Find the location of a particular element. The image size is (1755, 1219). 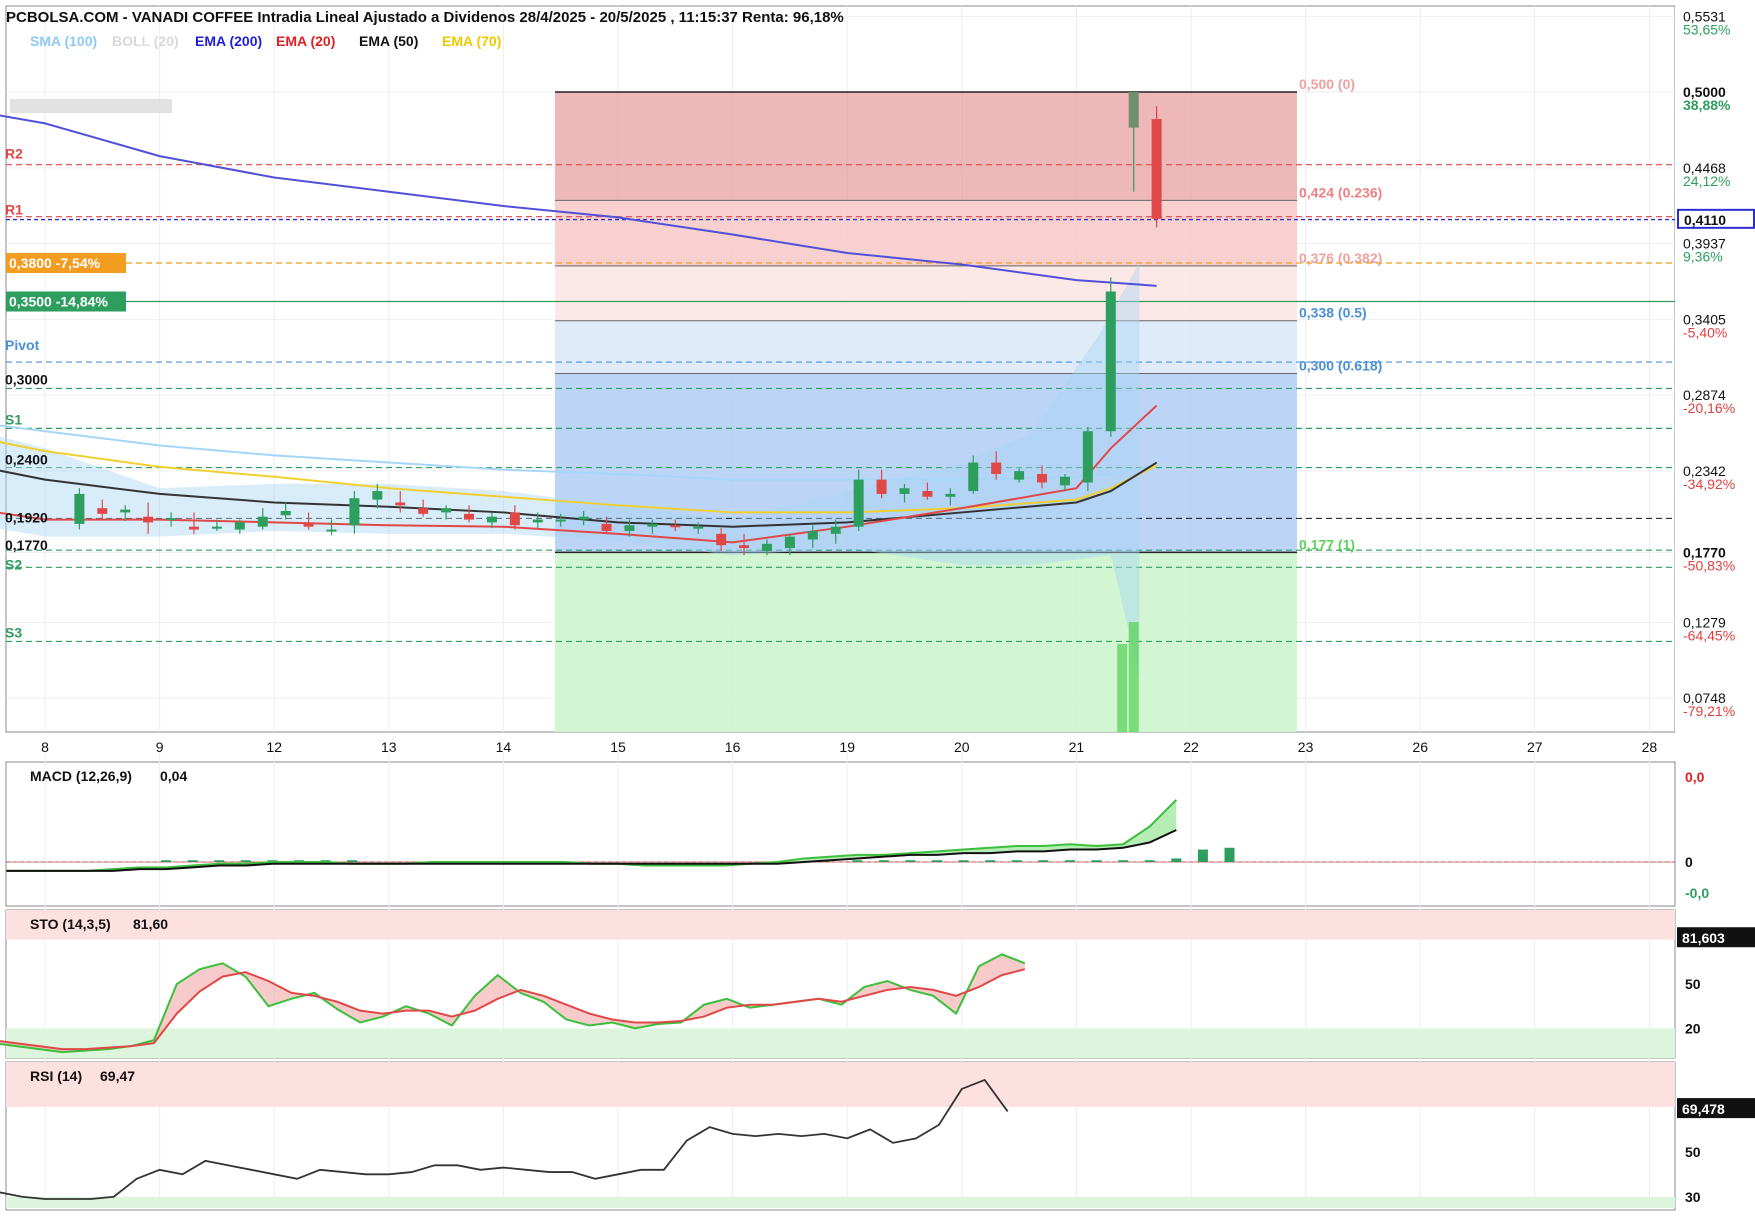

rsi-title: RSI (14) is located at coordinates (56, 1076).